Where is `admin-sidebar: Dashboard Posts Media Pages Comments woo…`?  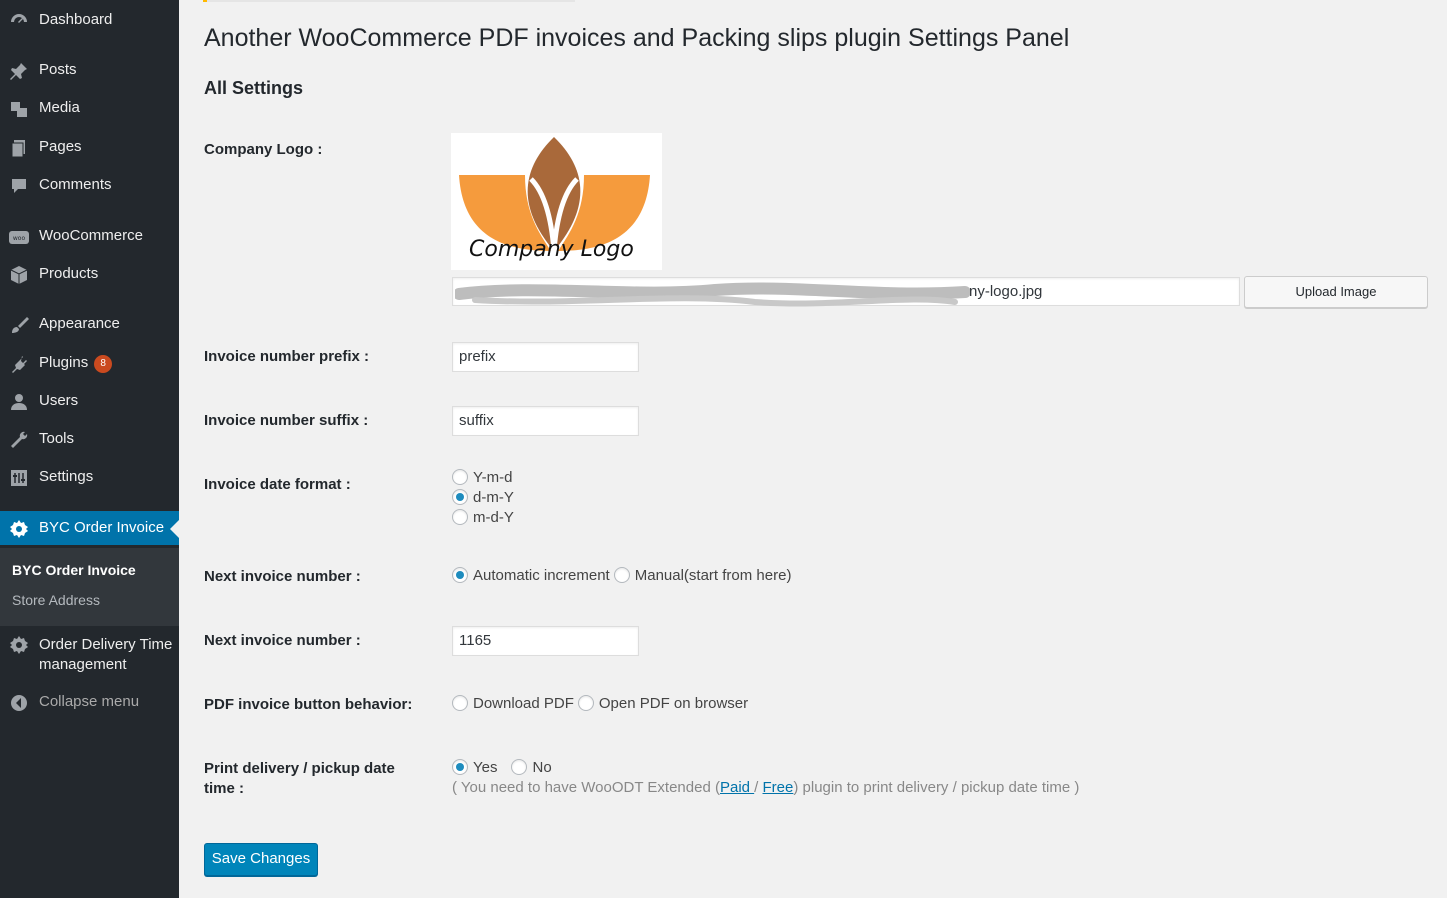
admin-sidebar: Dashboard Posts Media Pages Comments woo… is located at coordinates (89, 449).